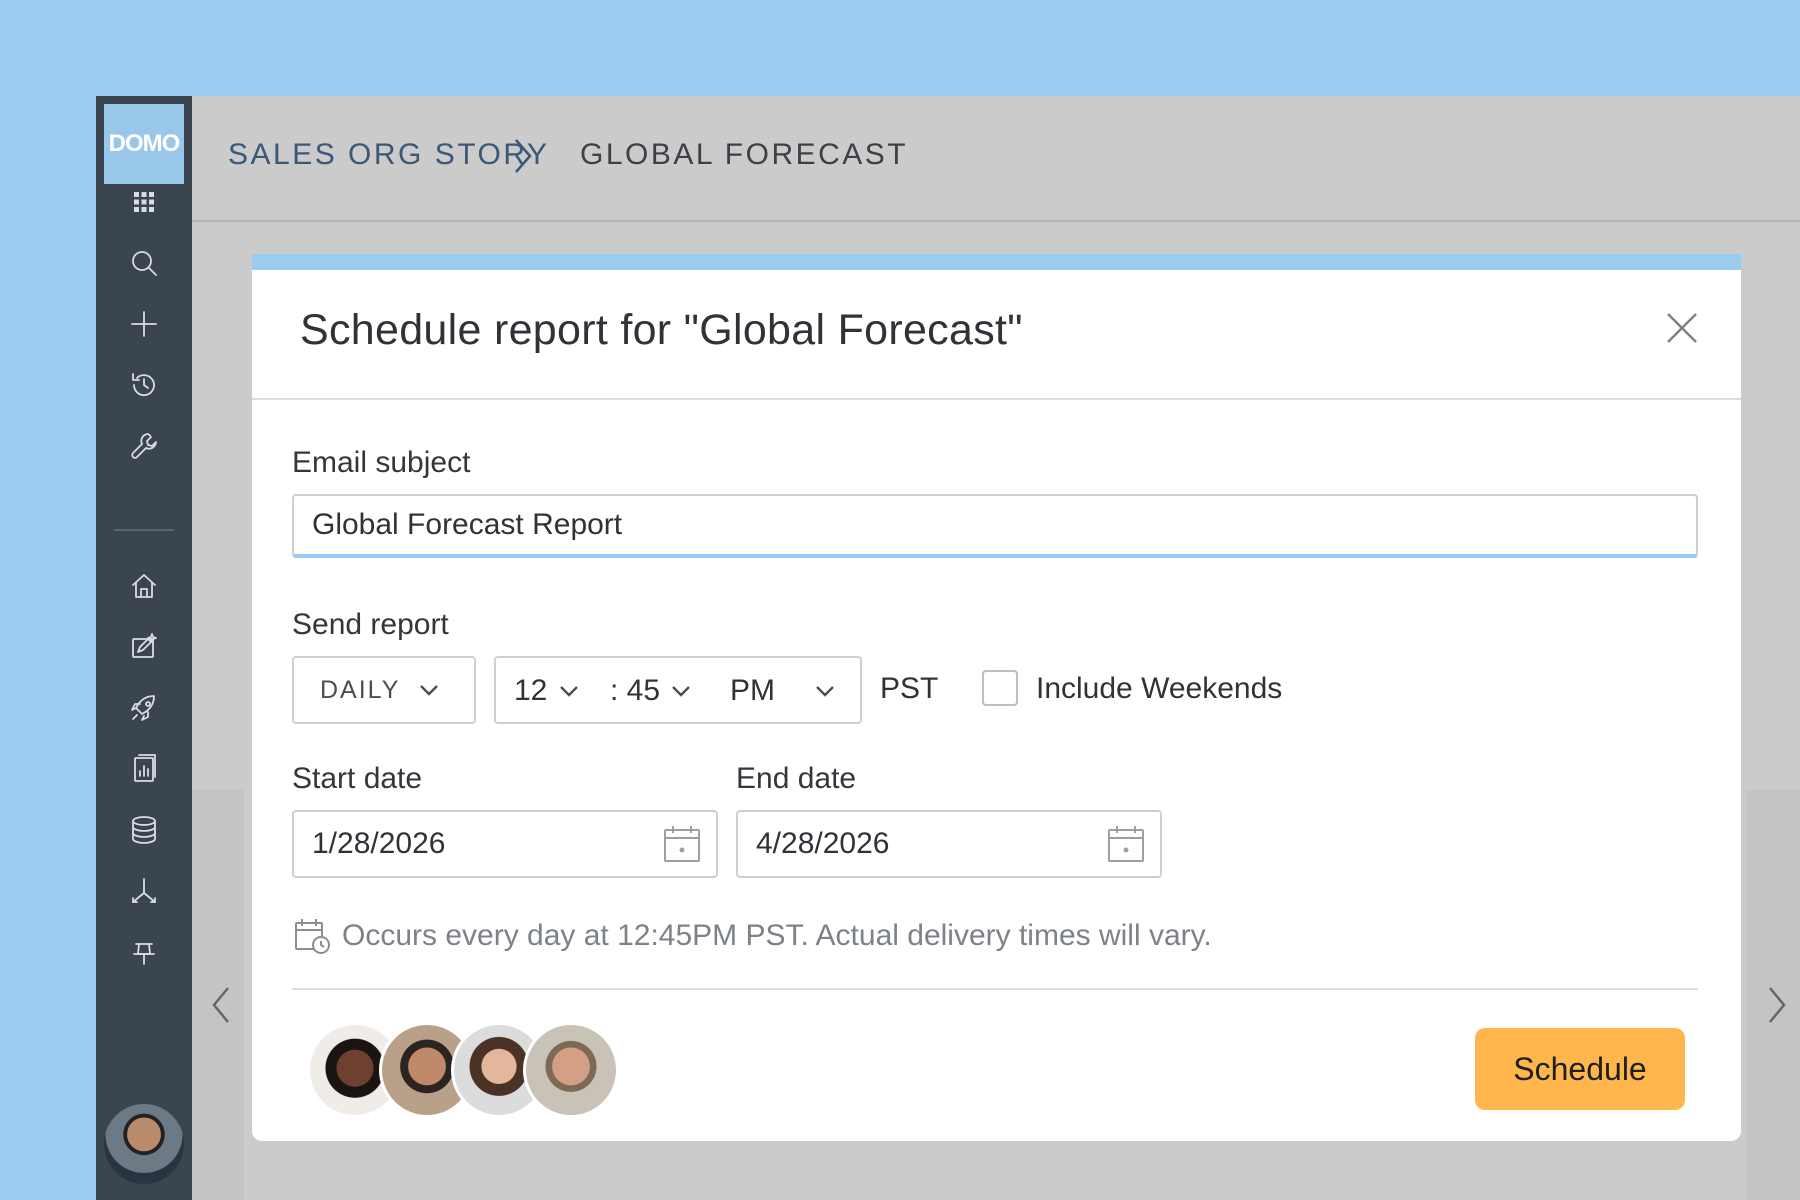 This screenshot has height=1200, width=1800. Describe the element at coordinates (571, 1070) in the screenshot. I see `recipient-avatar` at that location.